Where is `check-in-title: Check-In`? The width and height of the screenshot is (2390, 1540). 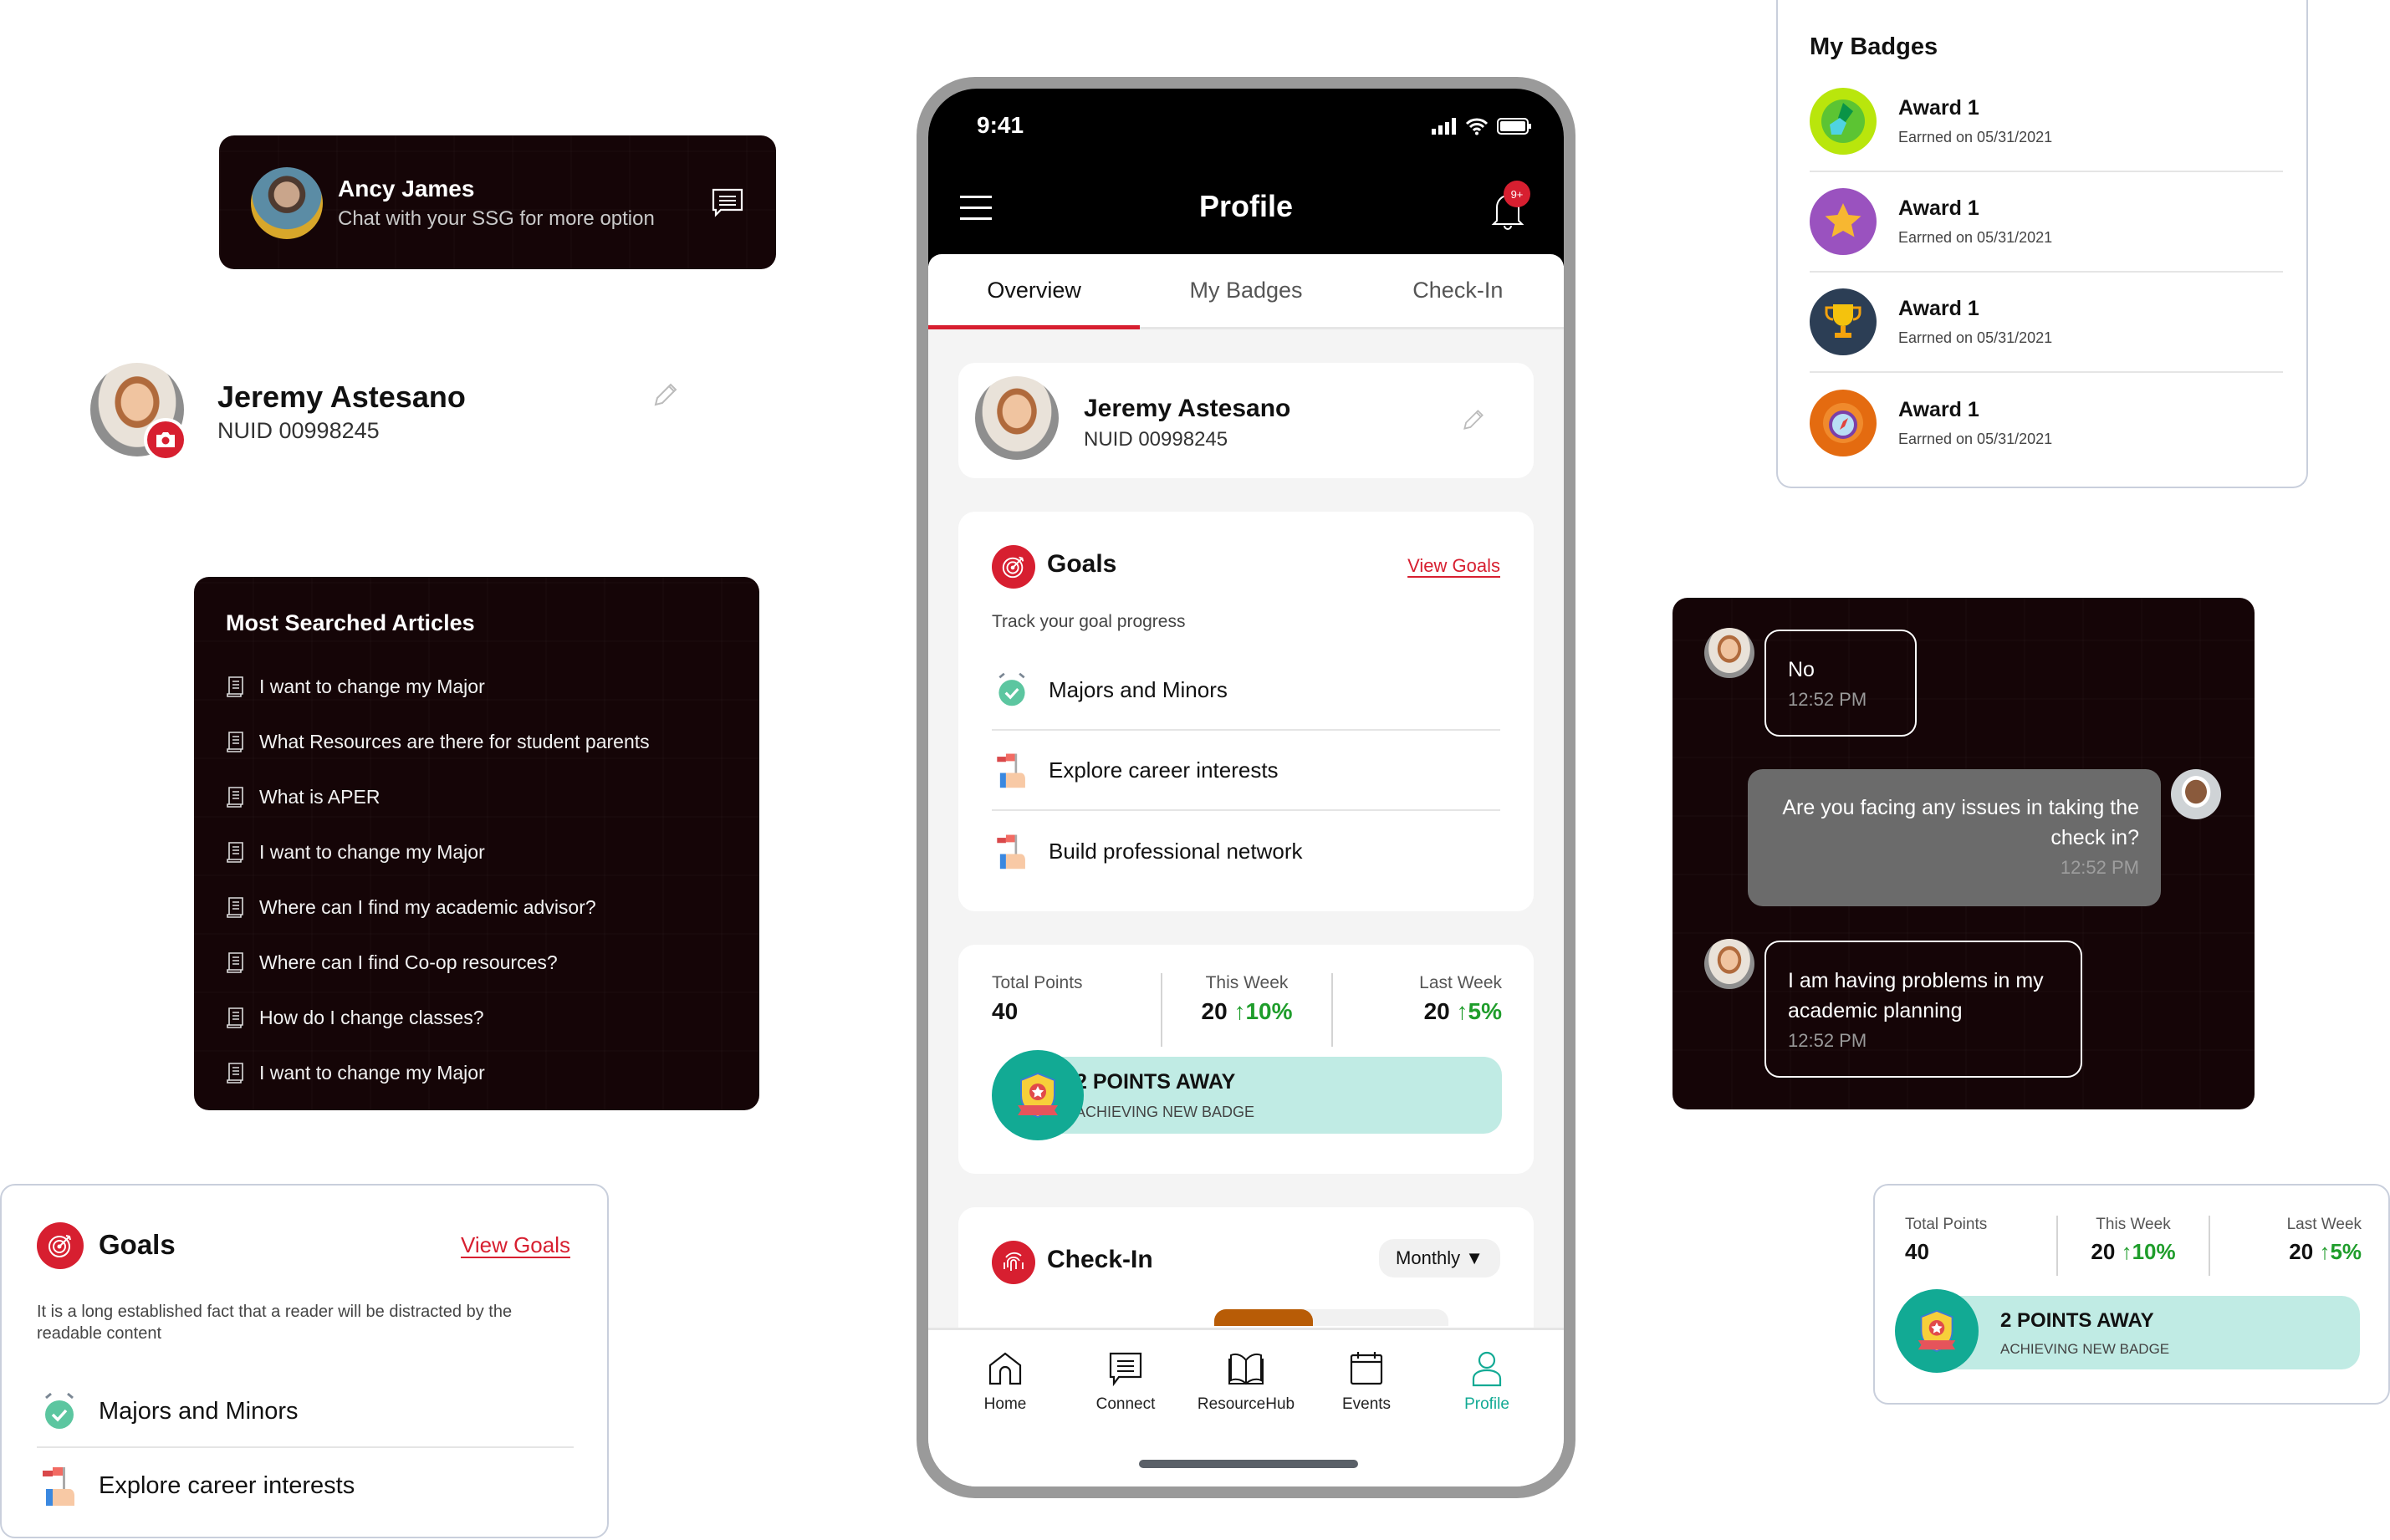
check-in-title: Check-In is located at coordinates (1100, 1260).